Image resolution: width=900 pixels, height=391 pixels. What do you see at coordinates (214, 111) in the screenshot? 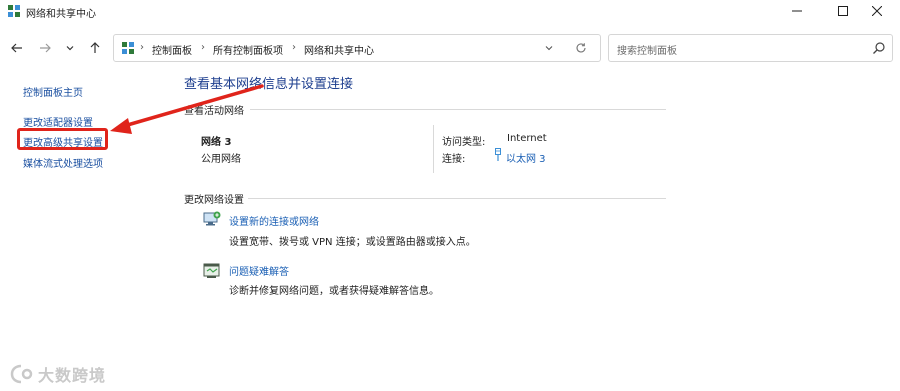
I see `active-networks-title: 查看活动网络` at bounding box center [214, 111].